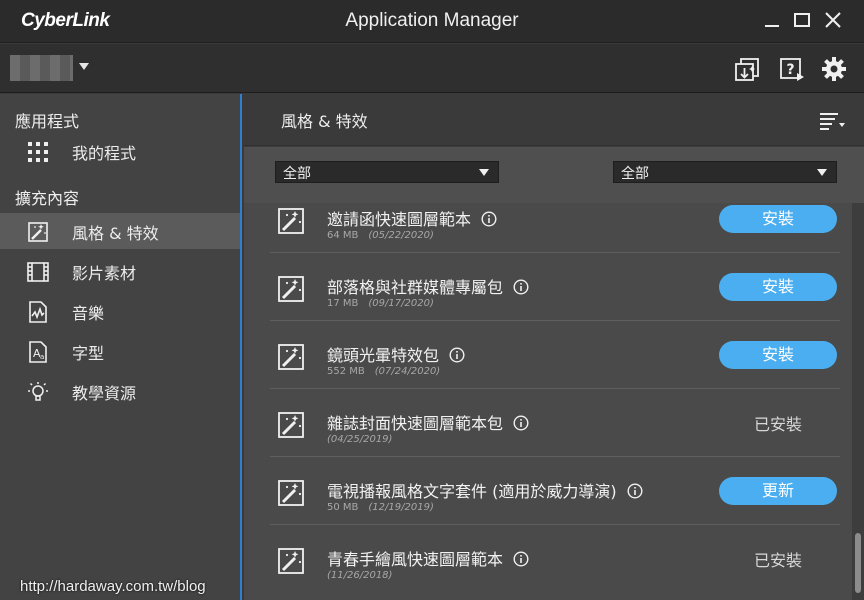 The height and width of the screenshot is (600, 864). What do you see at coordinates (383, 355) in the screenshot?
I see `item-title-text: 鏡頭光暈特效包` at bounding box center [383, 355].